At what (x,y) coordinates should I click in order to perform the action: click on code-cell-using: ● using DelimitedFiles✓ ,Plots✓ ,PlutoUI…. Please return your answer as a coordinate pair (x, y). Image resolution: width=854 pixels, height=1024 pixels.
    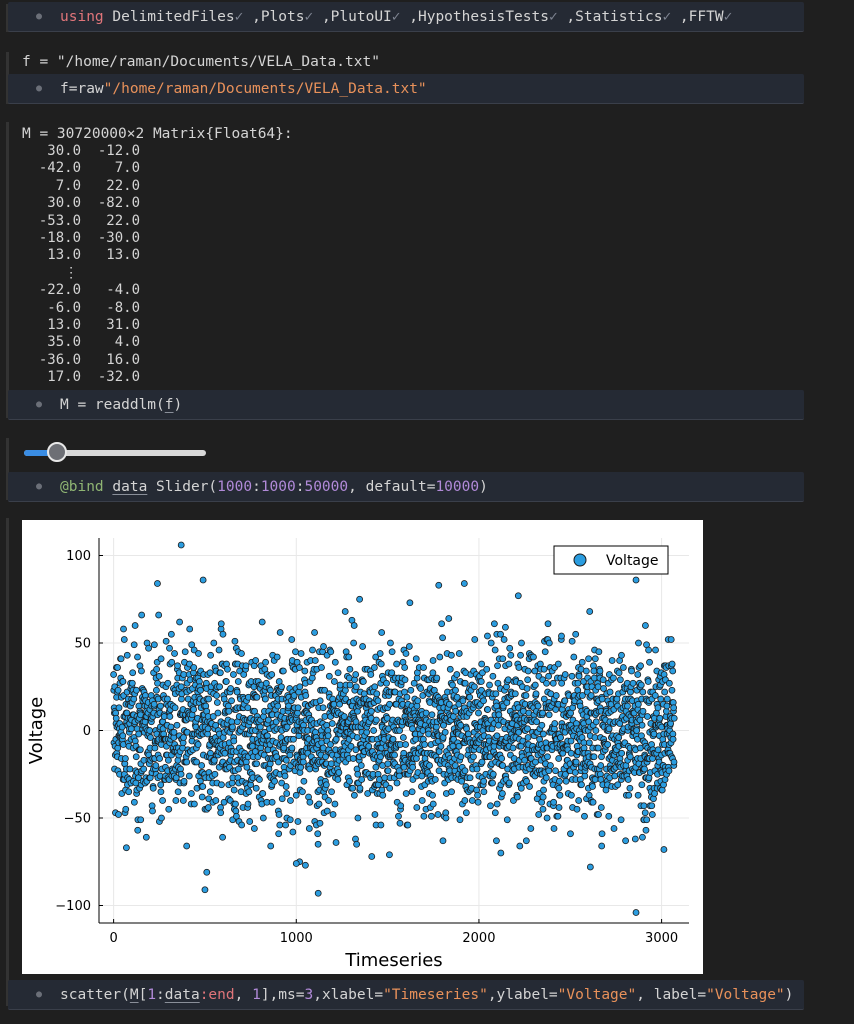
    Looking at the image, I should click on (406, 17).